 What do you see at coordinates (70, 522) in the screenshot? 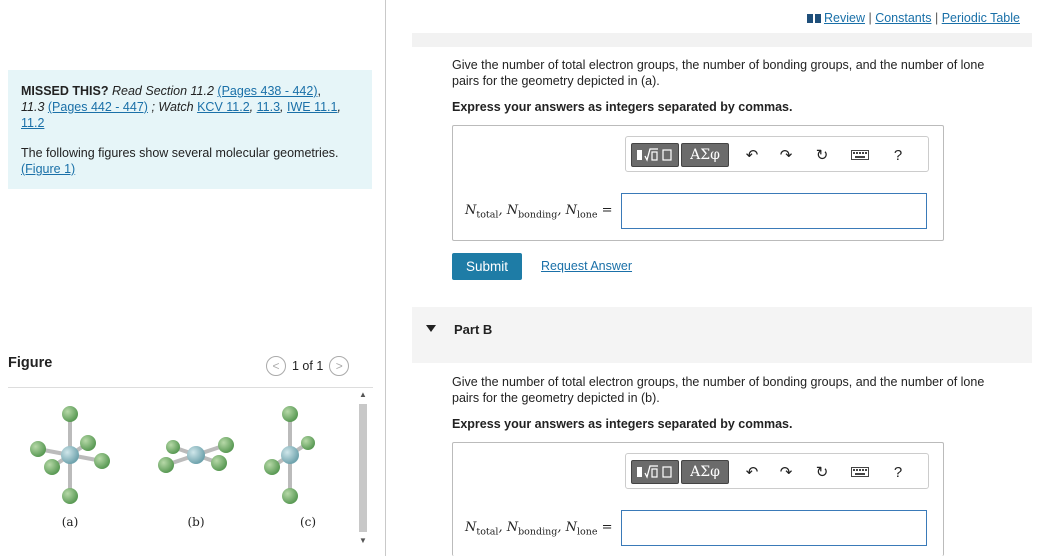
I see `caption-a: (a)` at bounding box center [70, 522].